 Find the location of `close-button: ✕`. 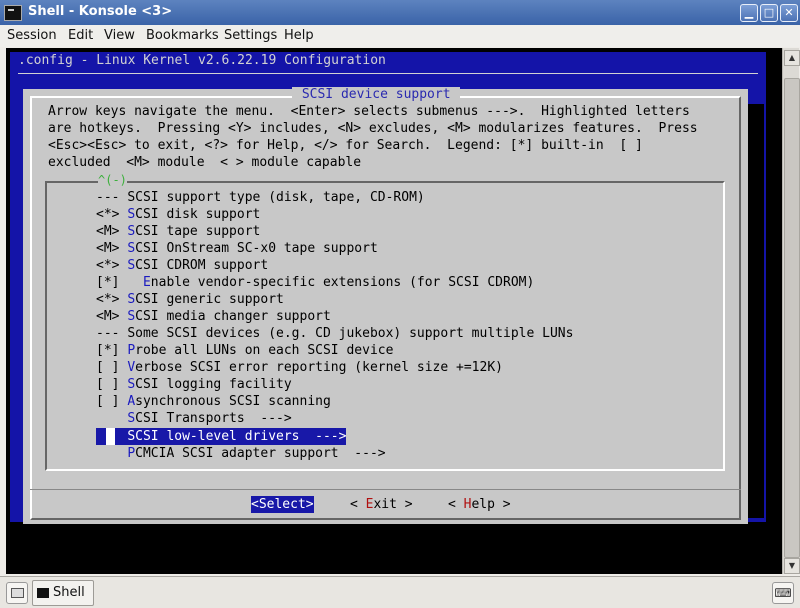

close-button: ✕ is located at coordinates (789, 13).